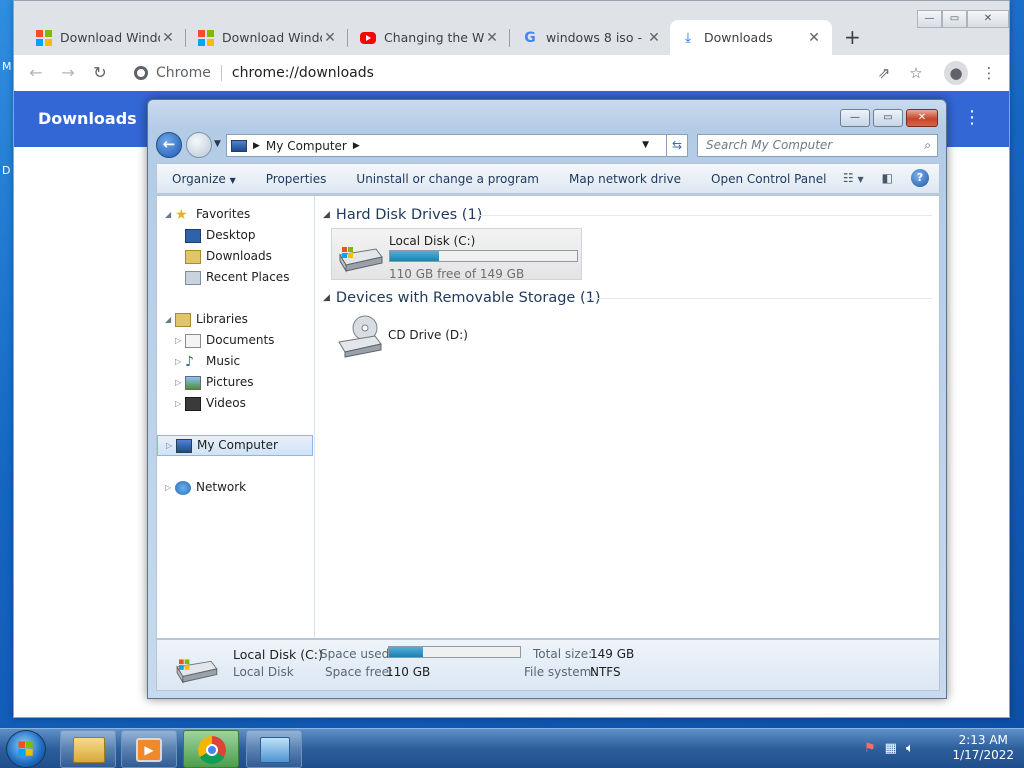 This screenshot has width=1024, height=768. Describe the element at coordinates (677, 145) in the screenshot. I see `refresh-icon: ⇆` at that location.